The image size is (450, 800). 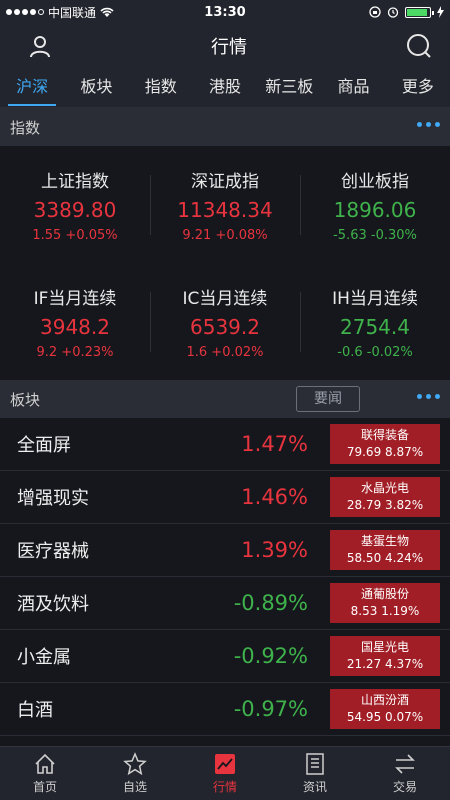 What do you see at coordinates (393, 12) in the screenshot?
I see `alarm-icon` at bounding box center [393, 12].